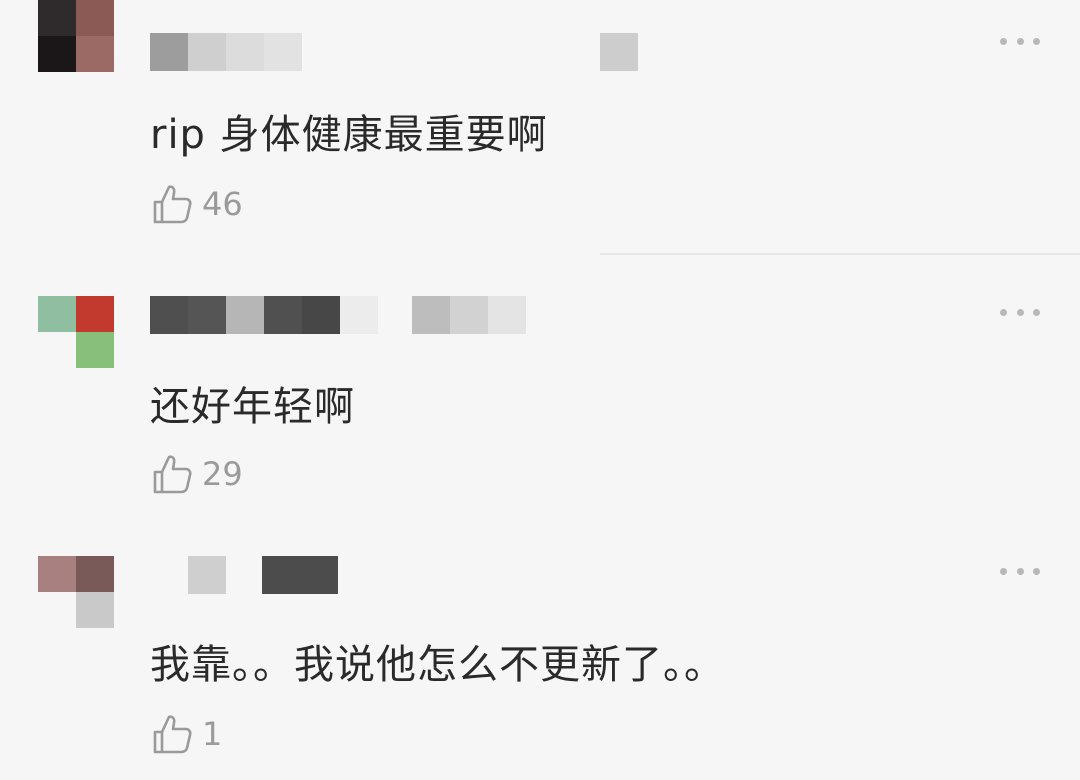 The width and height of the screenshot is (1080, 780). Describe the element at coordinates (196, 474) in the screenshot. I see `like-button: 29` at that location.